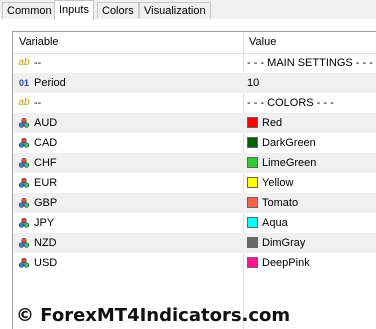 The height and width of the screenshot is (329, 376). I want to click on variable-value: - - - MAIN SETTINGS - - -, so click(310, 63).